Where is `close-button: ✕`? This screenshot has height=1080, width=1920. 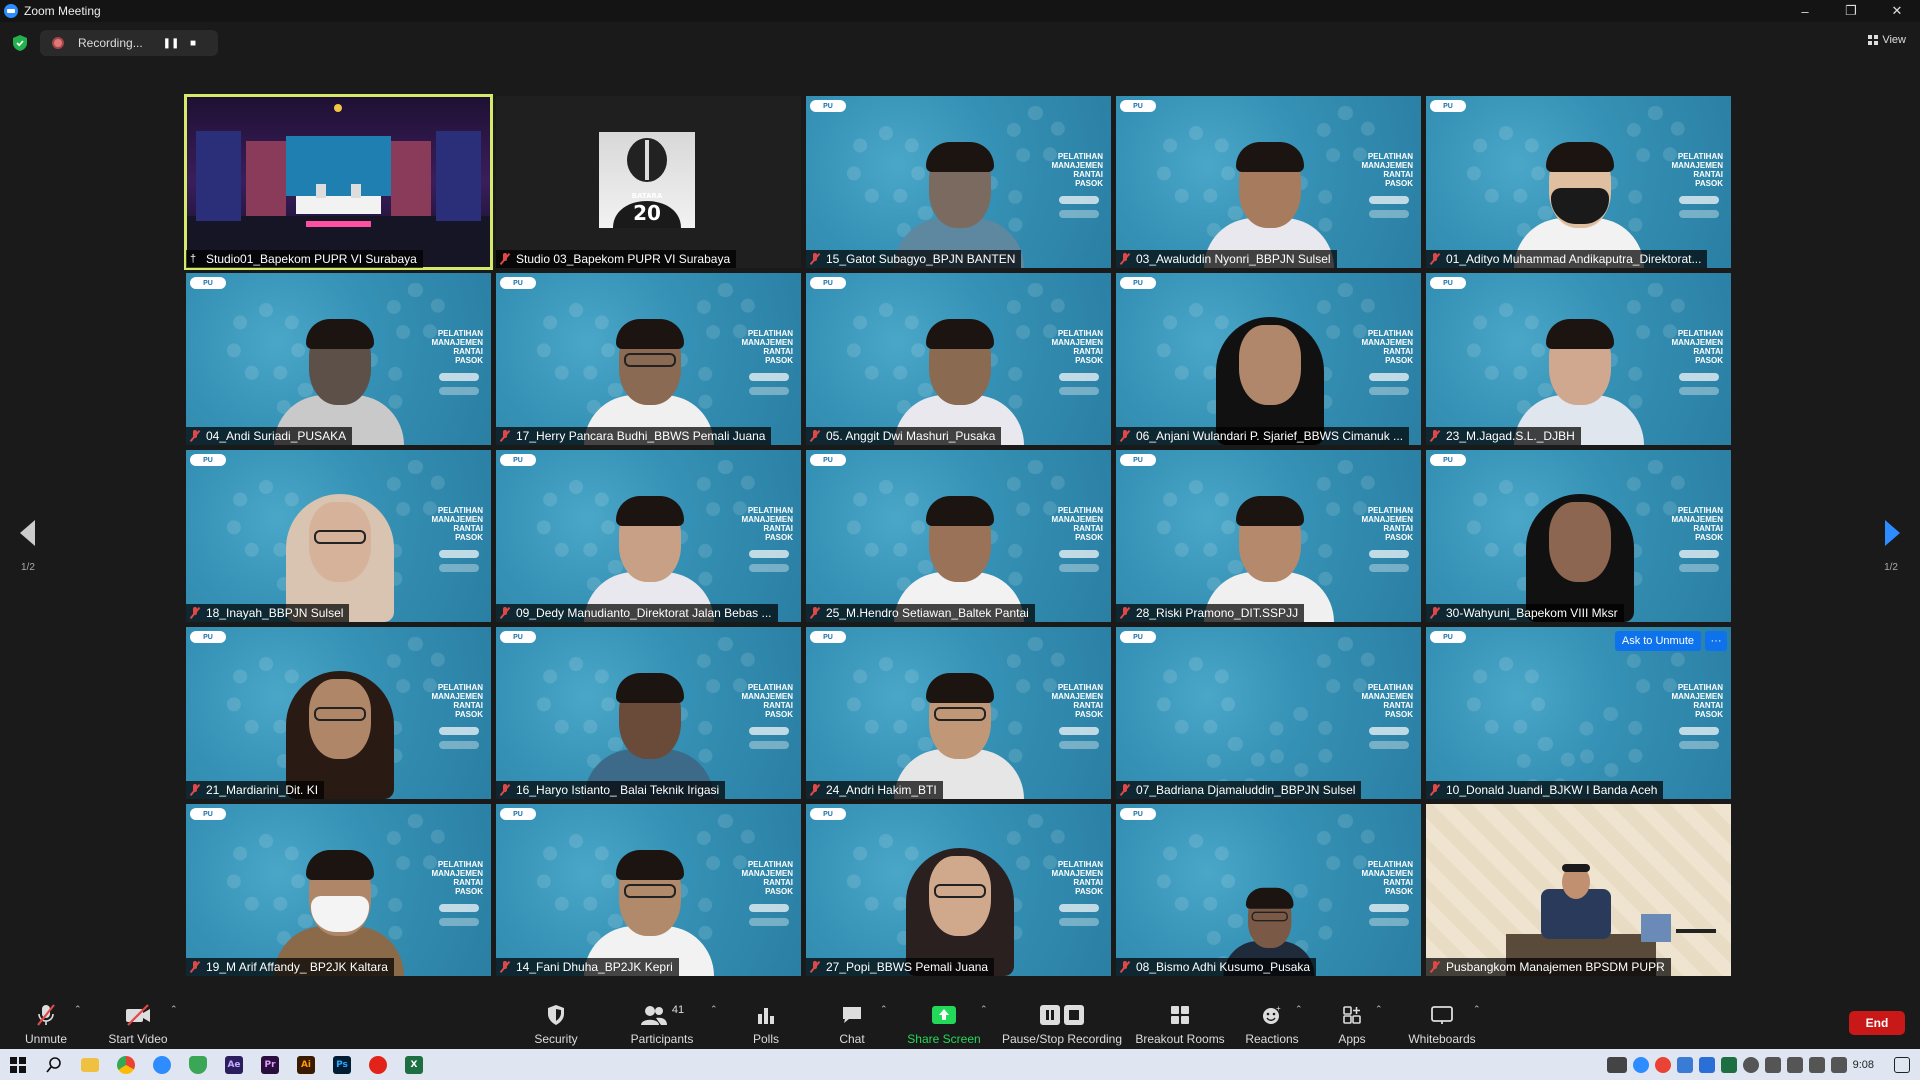 close-button: ✕ is located at coordinates (1897, 11).